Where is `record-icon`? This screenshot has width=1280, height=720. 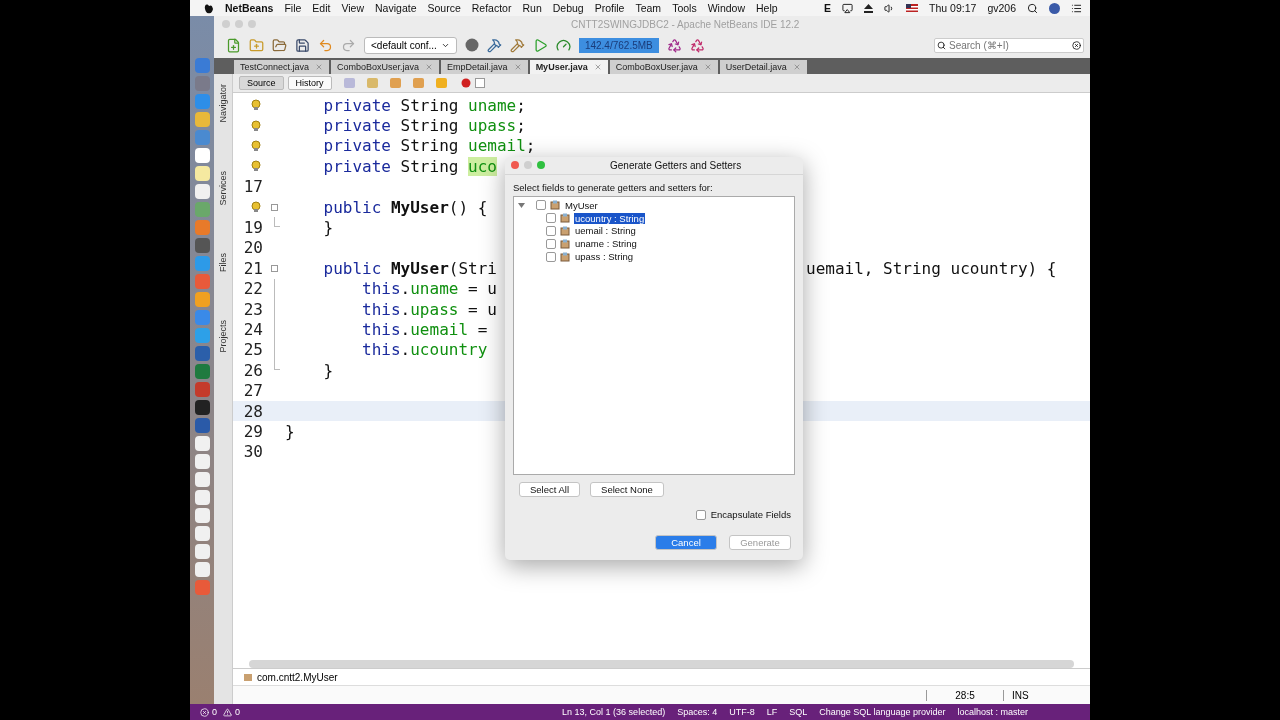 record-icon is located at coordinates (465, 83).